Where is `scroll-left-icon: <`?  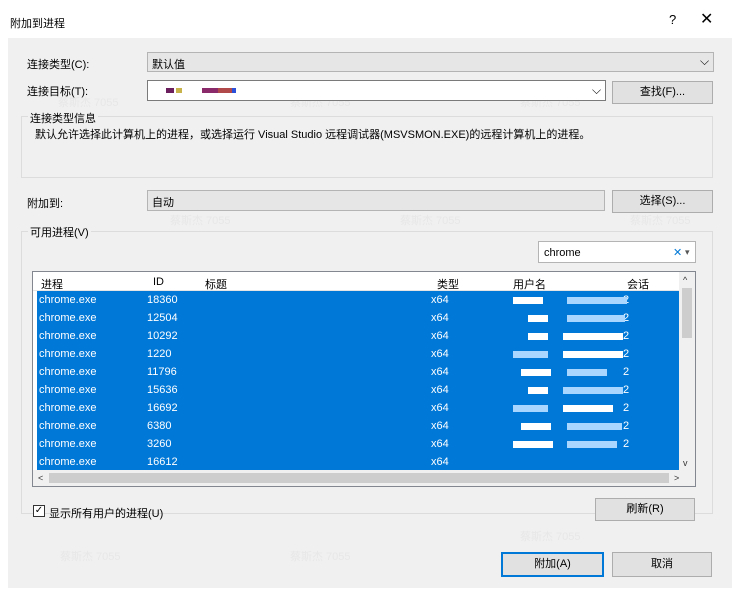 scroll-left-icon: < is located at coordinates (40, 478).